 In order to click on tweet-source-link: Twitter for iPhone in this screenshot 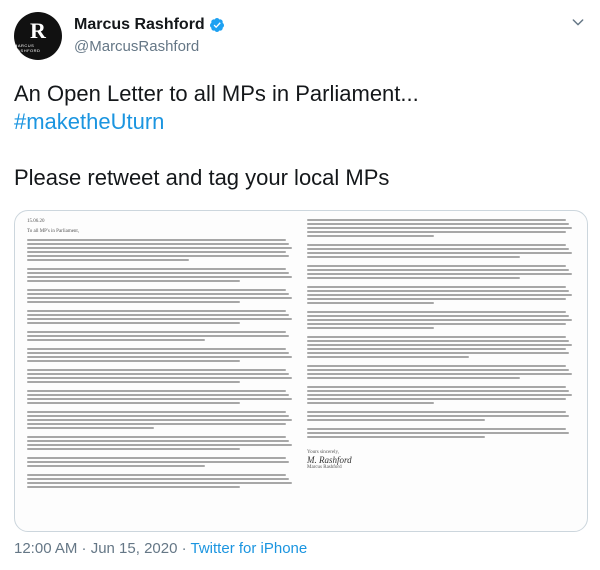, I will do `click(249, 548)`.